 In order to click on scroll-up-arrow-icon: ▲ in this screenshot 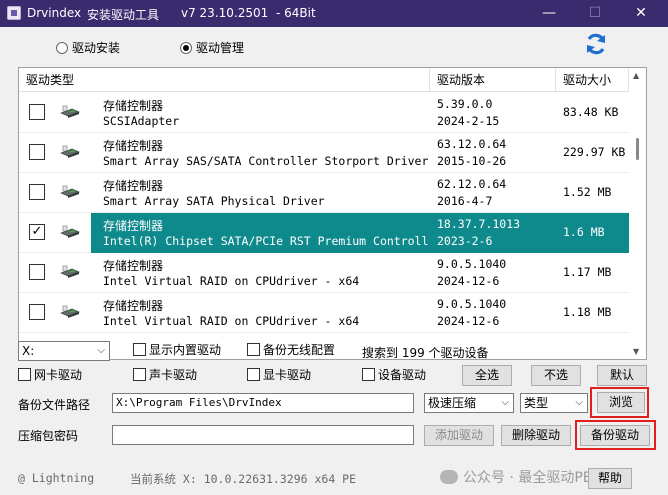, I will do `click(636, 75)`.